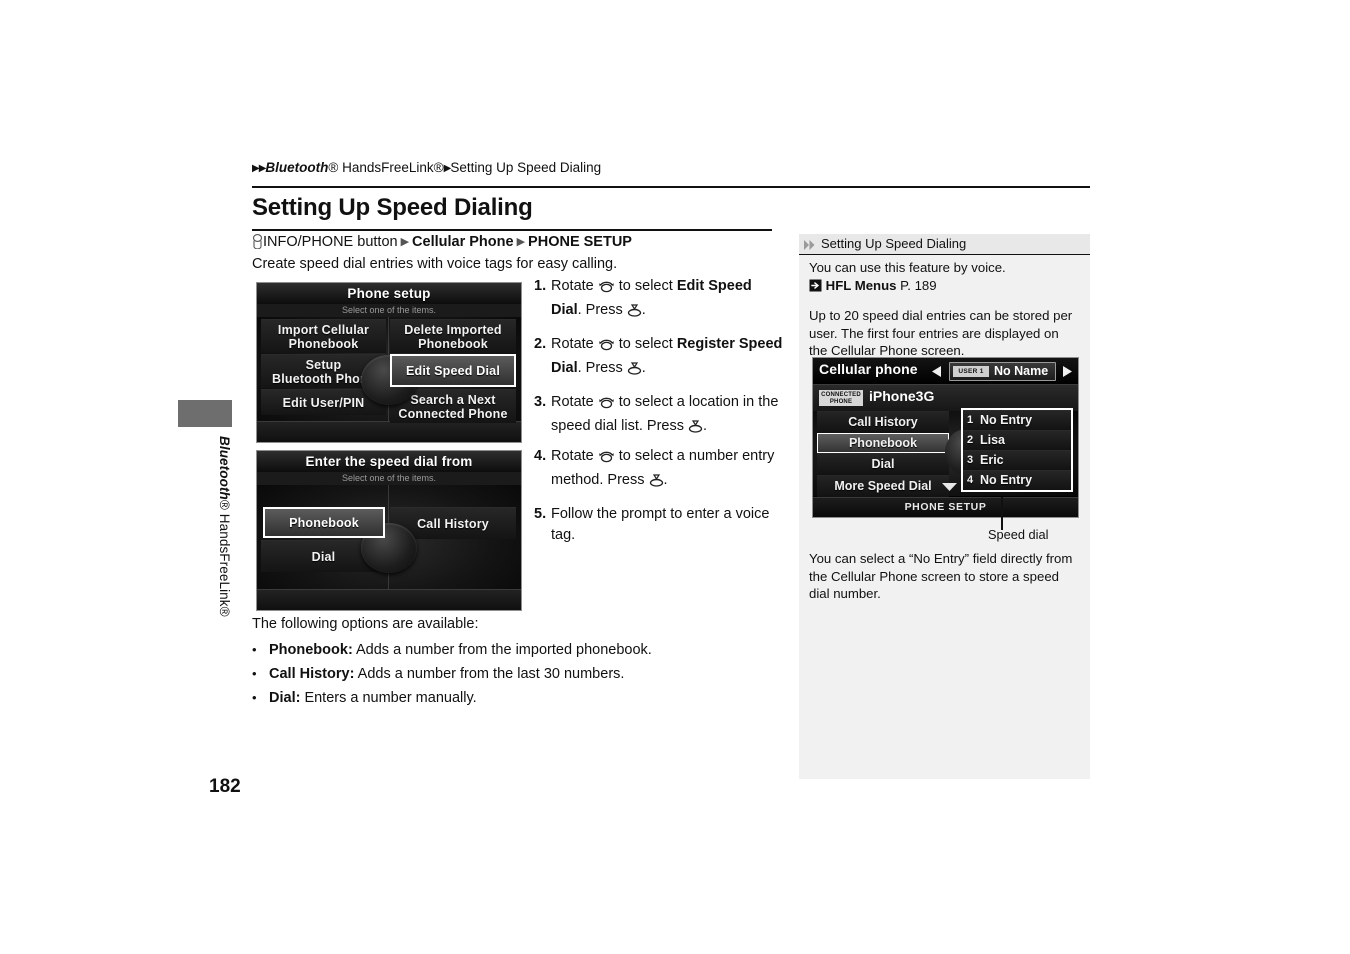 The image size is (1350, 954). I want to click on screen3-footer-label: PHONE SETUP, so click(945, 507).